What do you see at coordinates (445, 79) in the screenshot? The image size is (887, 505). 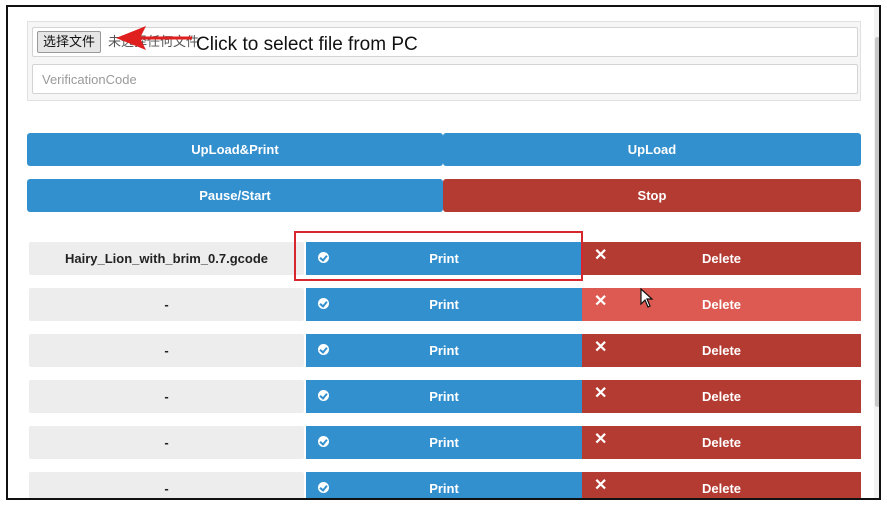 I see `verification-code-input` at bounding box center [445, 79].